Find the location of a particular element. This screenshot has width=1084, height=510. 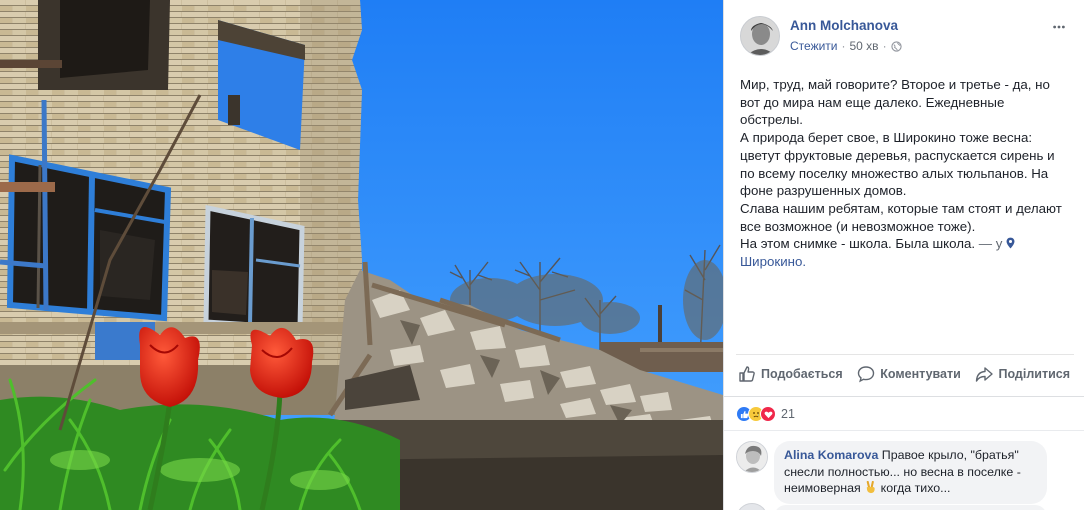

location-pin-icon is located at coordinates (1010, 243).